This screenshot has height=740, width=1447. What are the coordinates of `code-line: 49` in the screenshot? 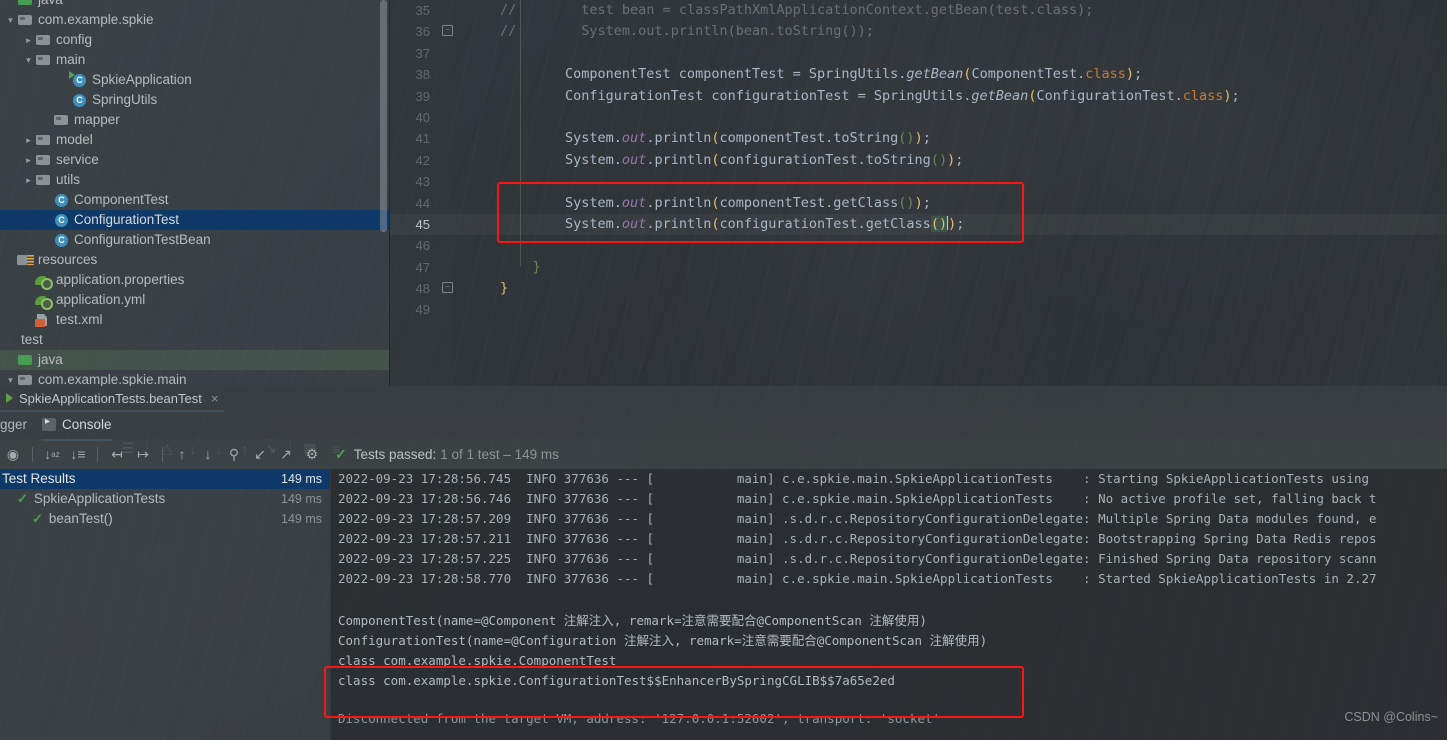 It's located at (918, 309).